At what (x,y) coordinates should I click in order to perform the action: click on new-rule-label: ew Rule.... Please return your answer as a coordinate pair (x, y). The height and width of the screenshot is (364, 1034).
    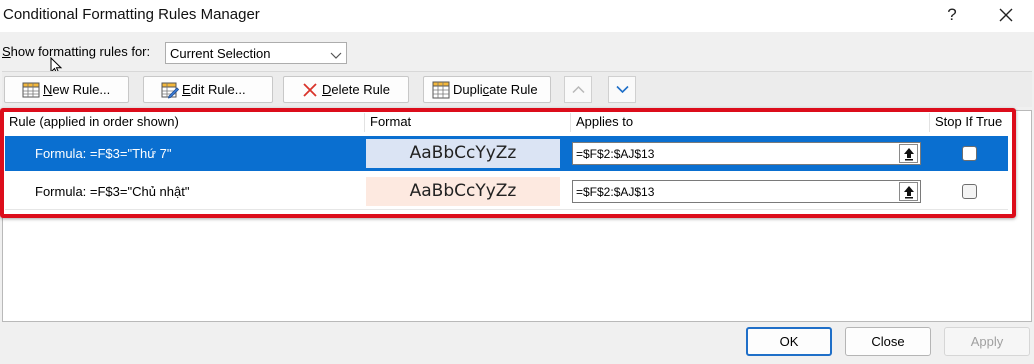
    Looking at the image, I should click on (81, 89).